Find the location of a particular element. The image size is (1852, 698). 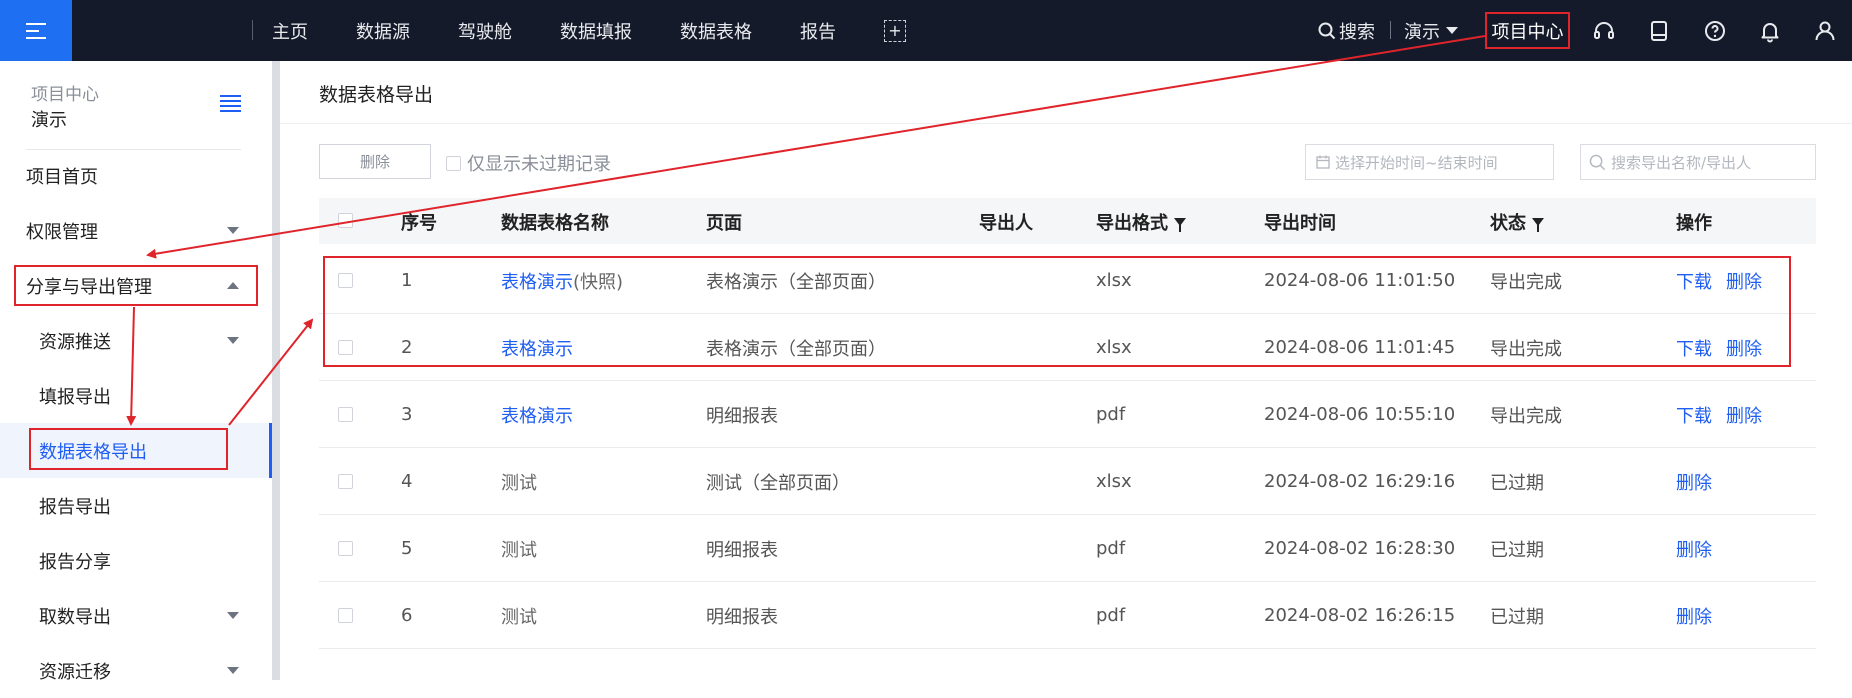

nav-home: 主页 is located at coordinates (290, 31).